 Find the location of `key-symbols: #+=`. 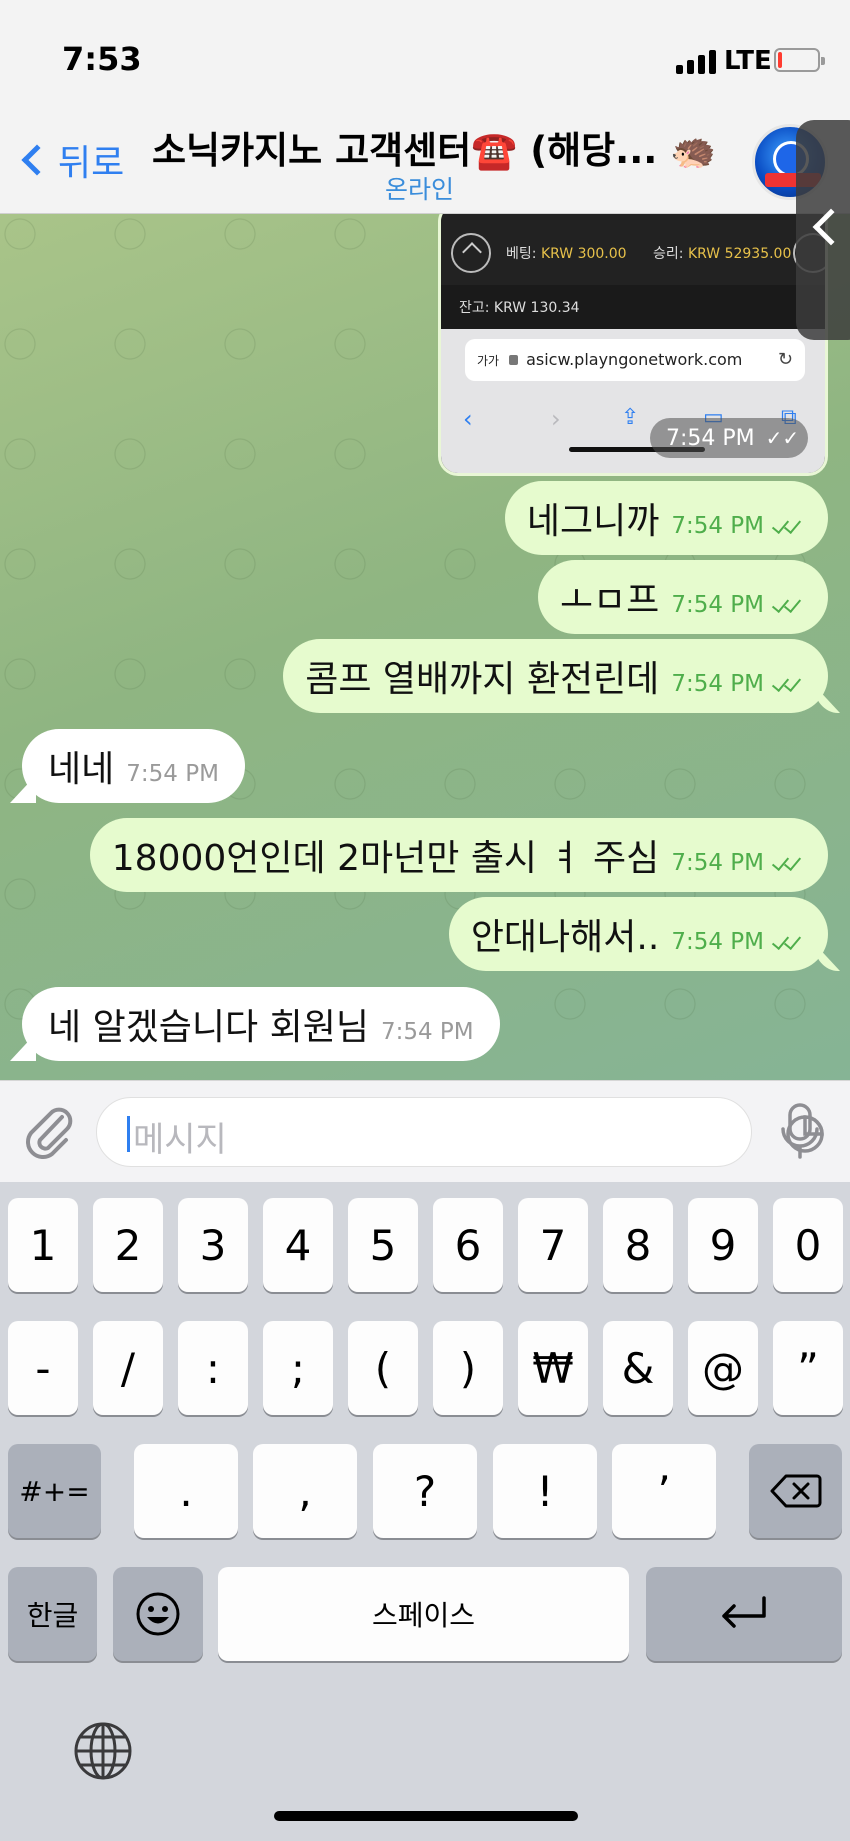

key-symbols: #+= is located at coordinates (54, 1491).